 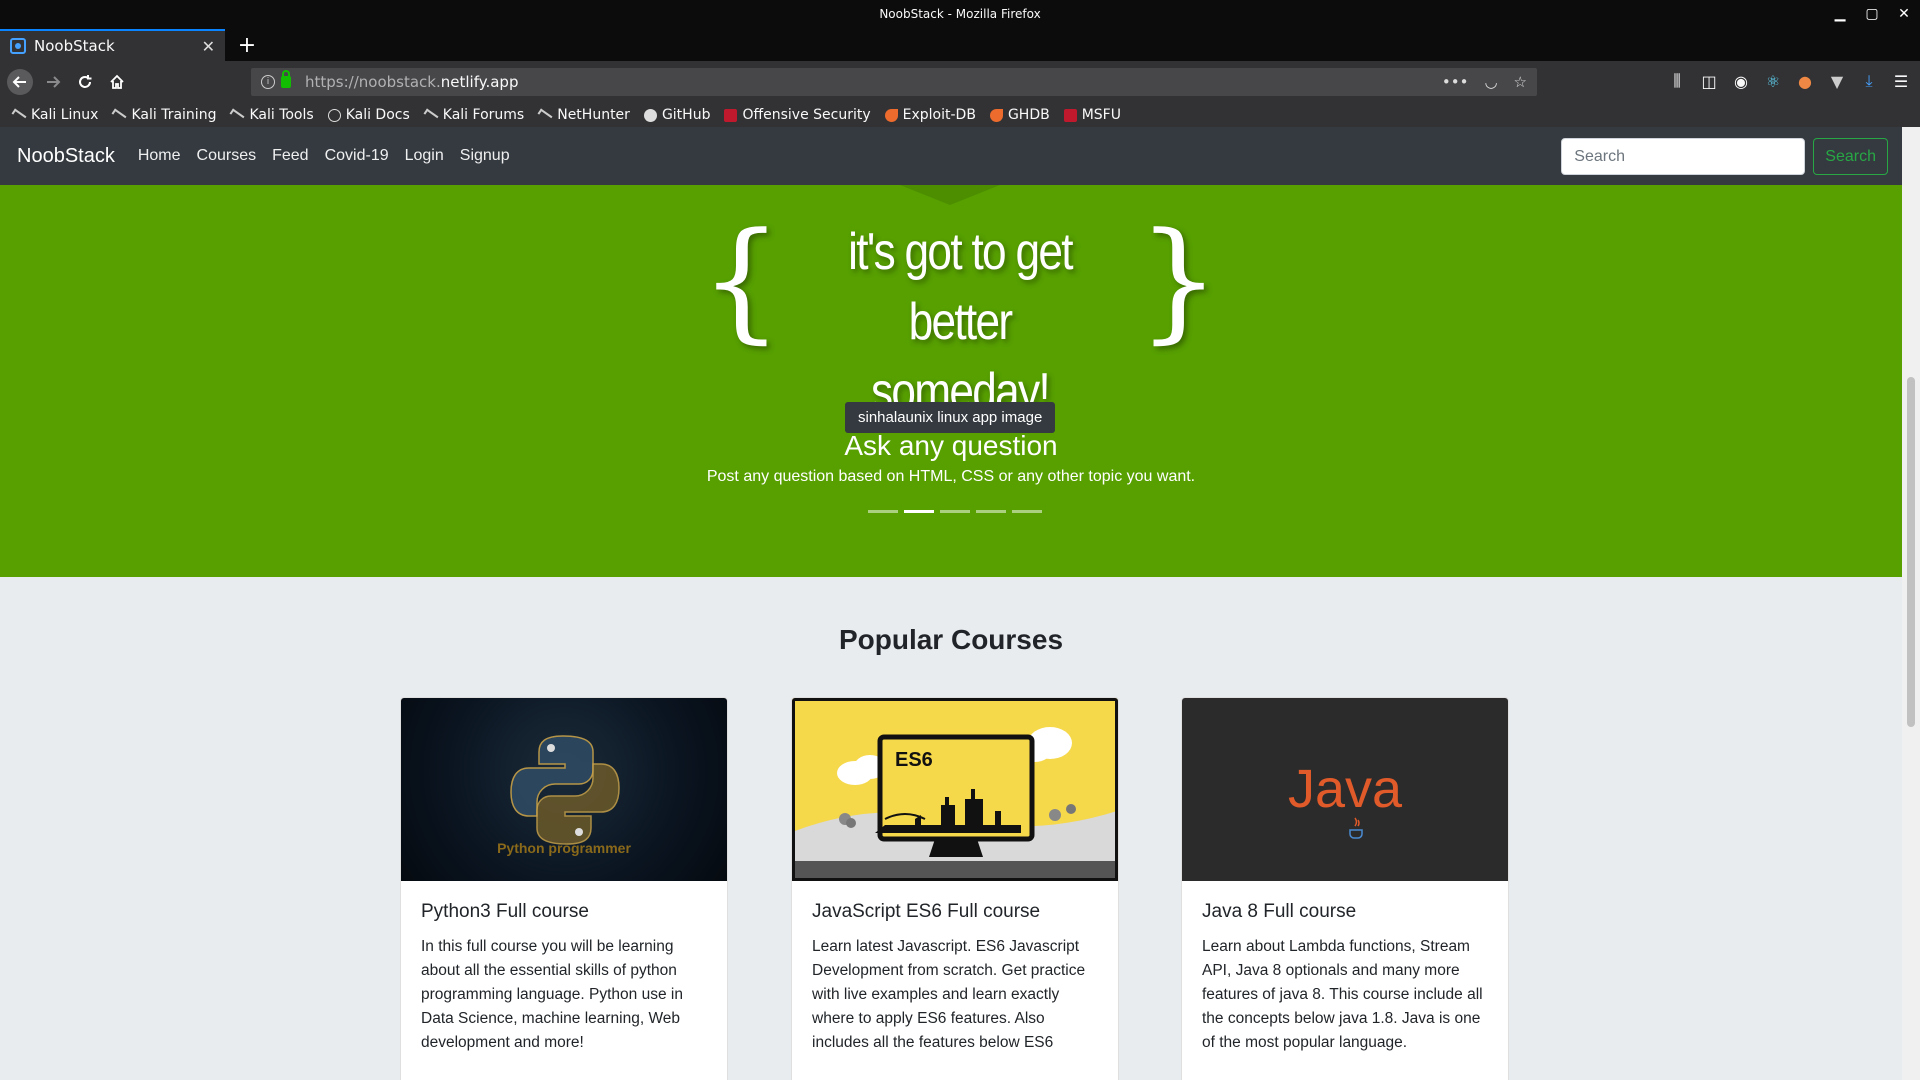 What do you see at coordinates (424, 156) in the screenshot?
I see `nav-link-login: Login` at bounding box center [424, 156].